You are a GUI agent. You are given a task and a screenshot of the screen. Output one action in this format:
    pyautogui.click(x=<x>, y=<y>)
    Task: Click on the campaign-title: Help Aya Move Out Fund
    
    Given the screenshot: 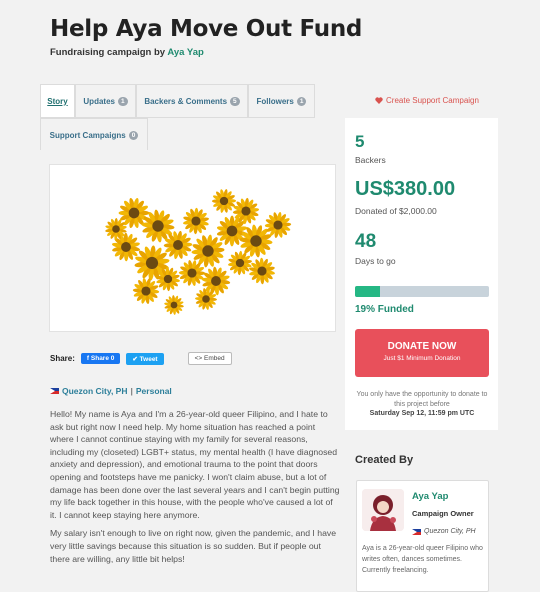 What is the action you would take?
    pyautogui.click(x=206, y=29)
    